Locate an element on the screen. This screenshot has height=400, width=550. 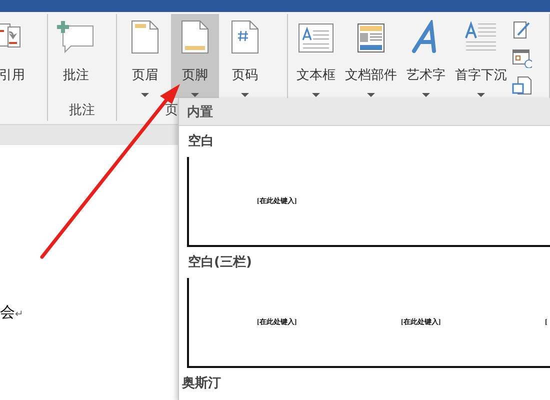
ribbon-button: 页眉 is located at coordinates (145, 56).